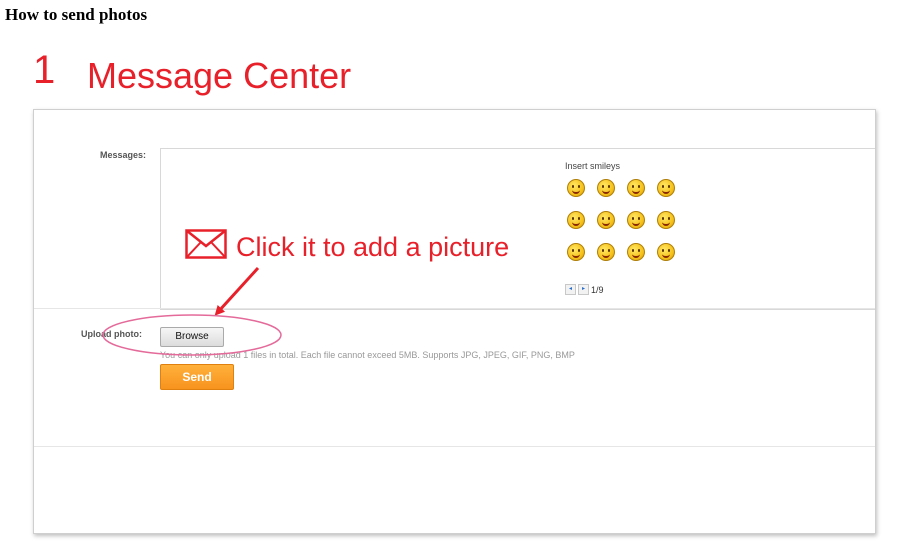 This screenshot has width=919, height=555. Describe the element at coordinates (576, 252) in the screenshot. I see `cry-icon` at that location.